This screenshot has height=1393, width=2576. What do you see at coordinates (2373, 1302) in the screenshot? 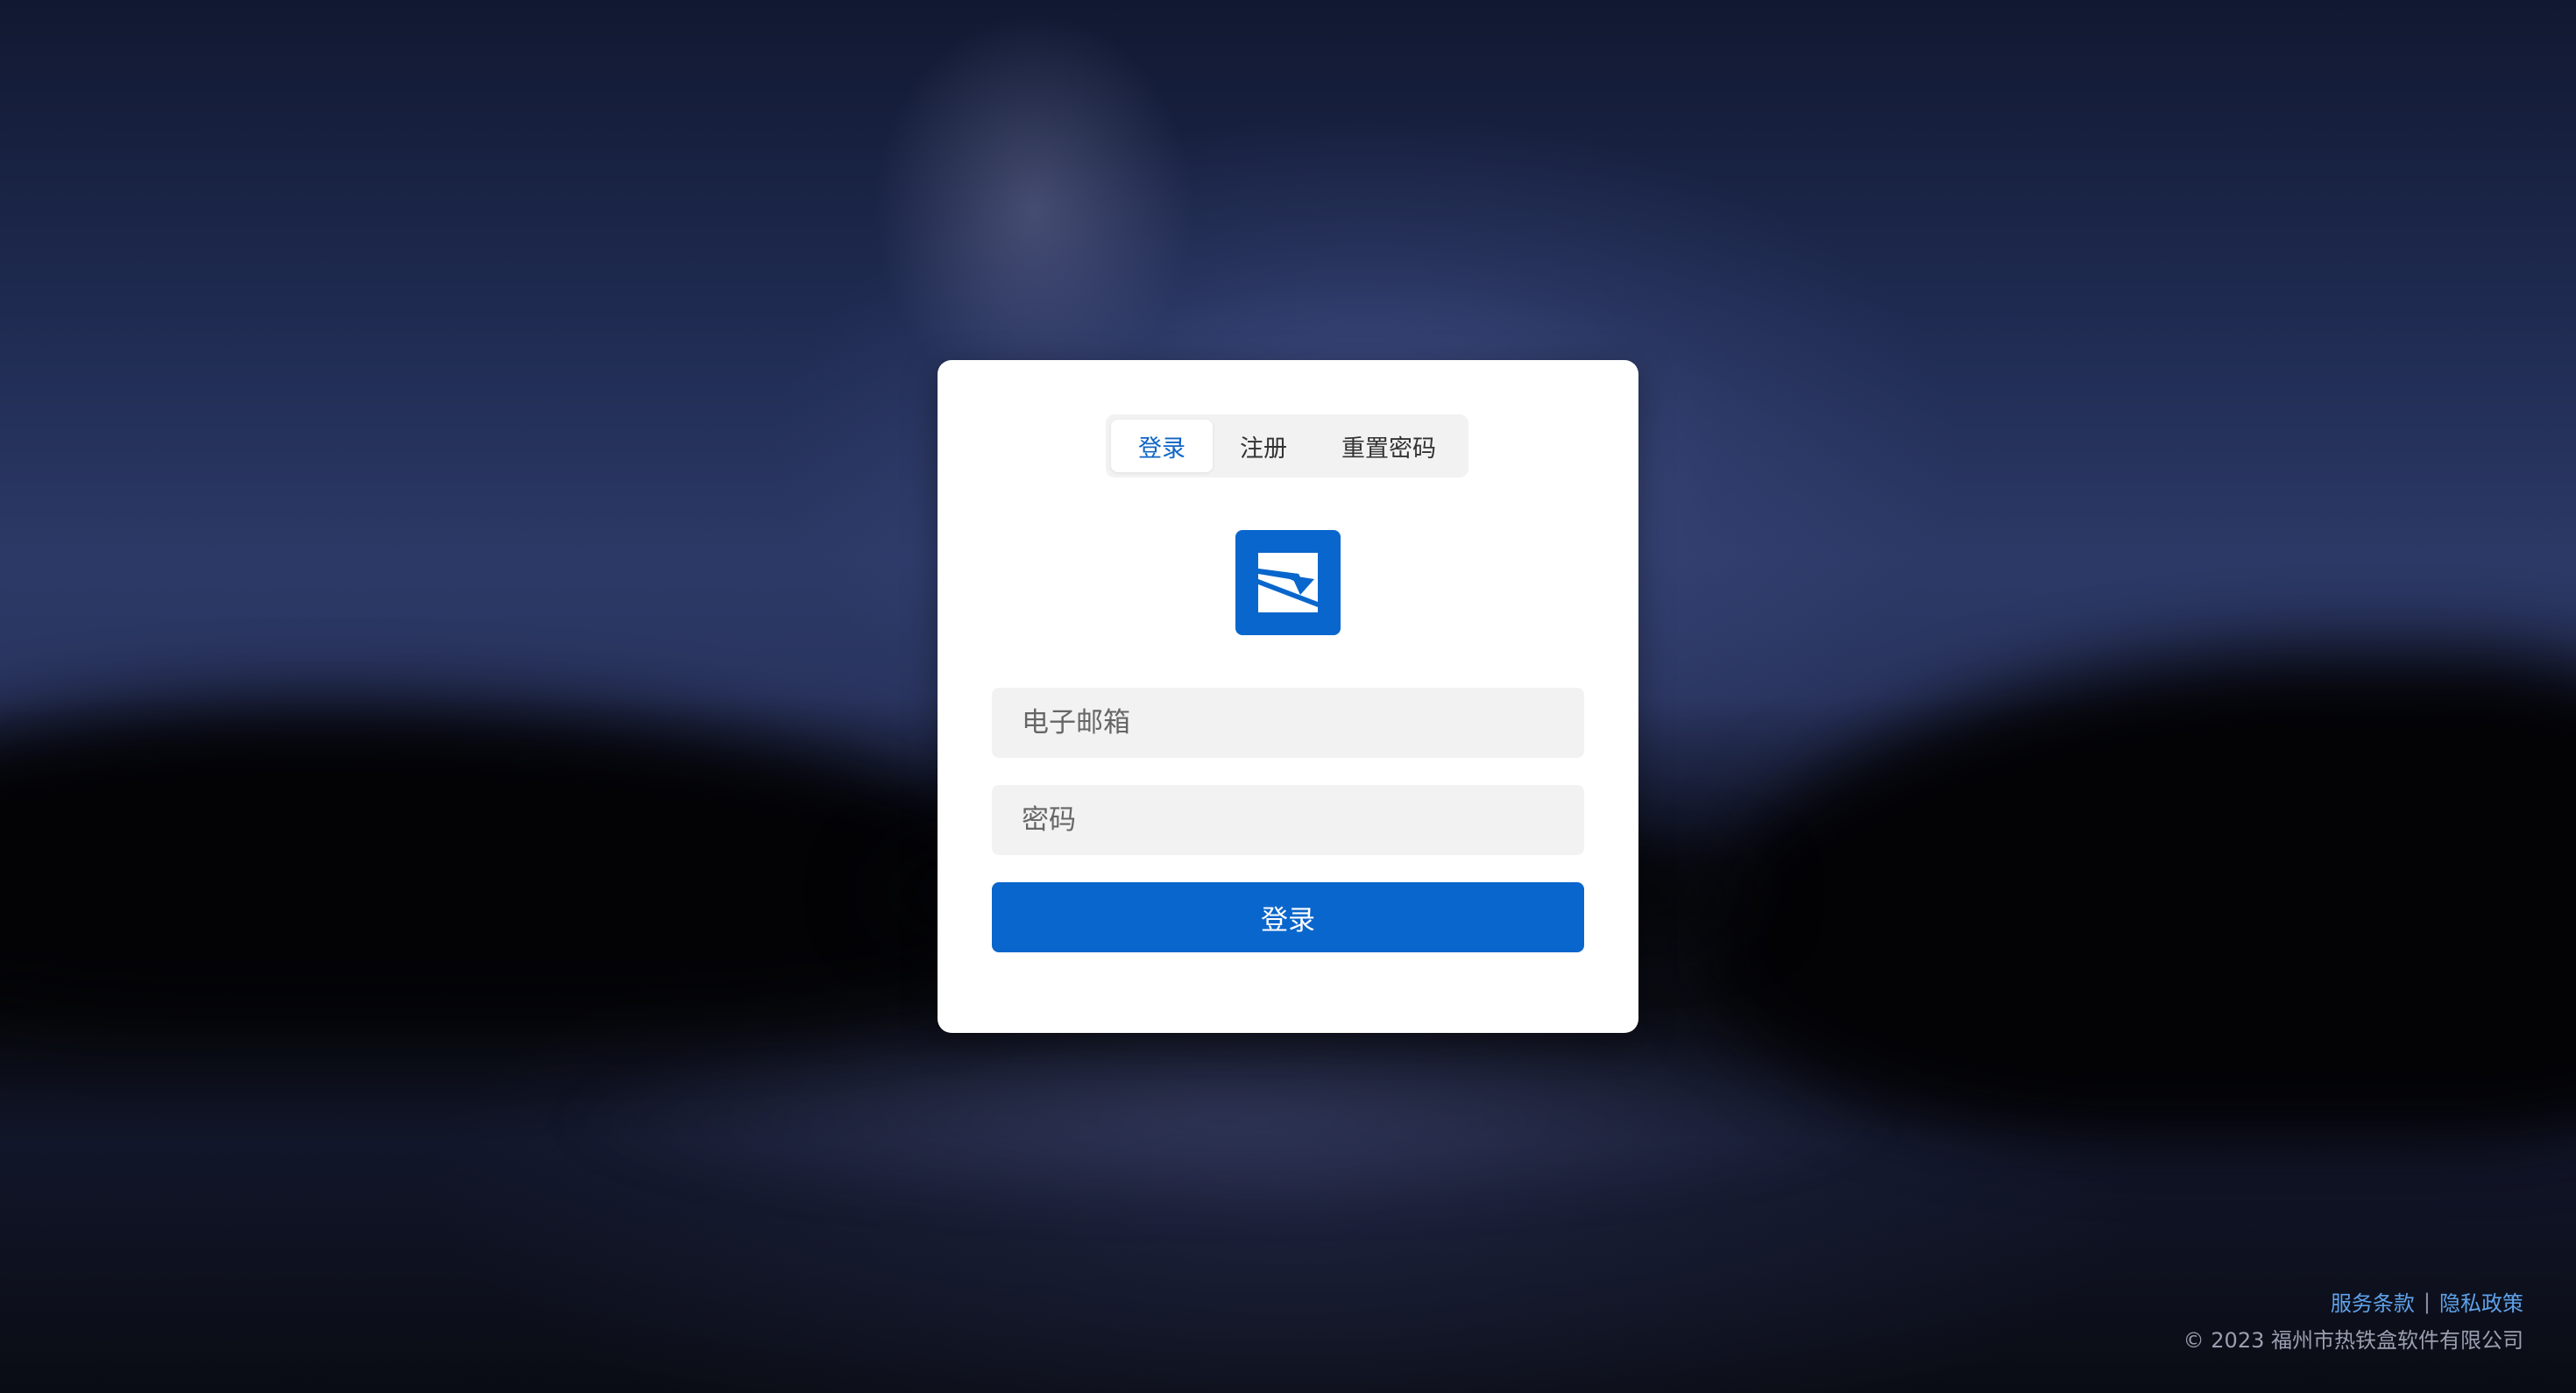
I see `terms-link: 服务条款` at bounding box center [2373, 1302].